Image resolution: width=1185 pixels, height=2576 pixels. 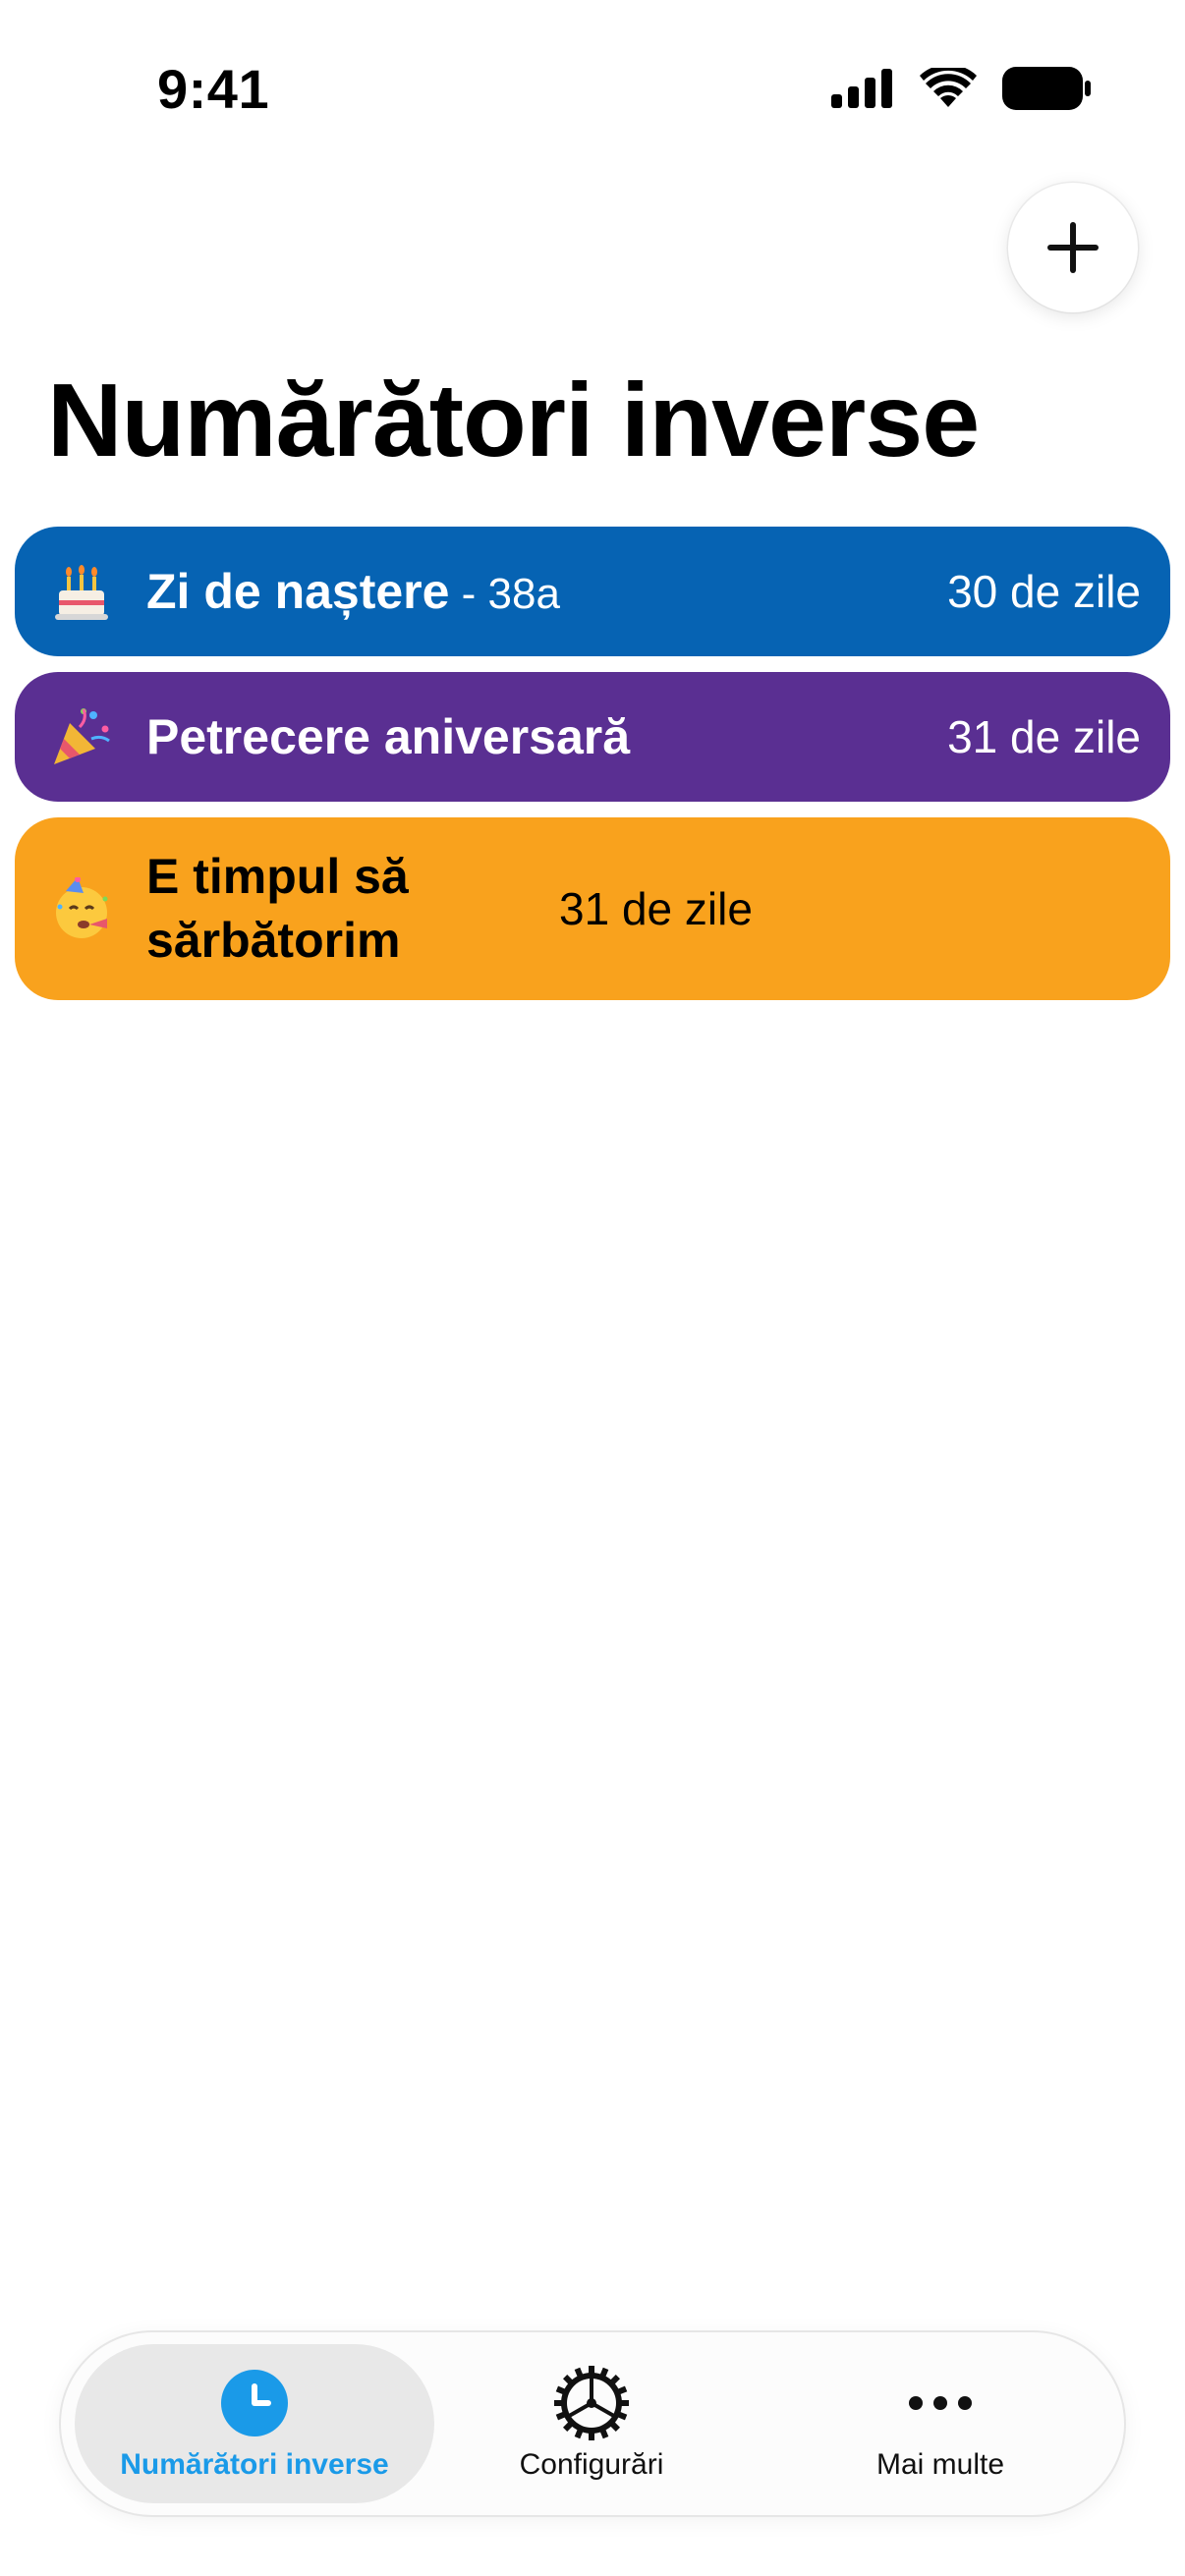 I want to click on battery-icon, so click(x=1046, y=88).